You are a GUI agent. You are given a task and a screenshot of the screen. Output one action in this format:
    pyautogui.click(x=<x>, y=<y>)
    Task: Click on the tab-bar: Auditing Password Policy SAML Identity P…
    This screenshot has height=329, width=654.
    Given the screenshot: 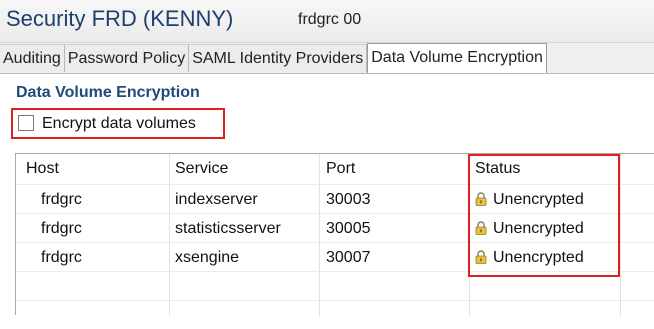 What is the action you would take?
    pyautogui.click(x=327, y=58)
    